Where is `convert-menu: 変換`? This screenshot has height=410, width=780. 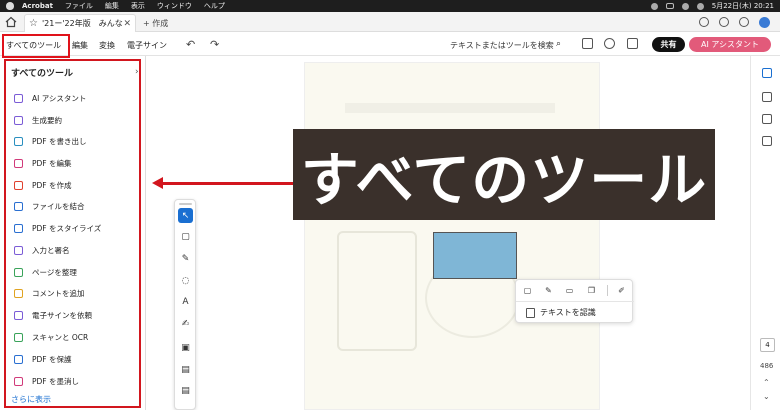 convert-menu: 変換 is located at coordinates (107, 45).